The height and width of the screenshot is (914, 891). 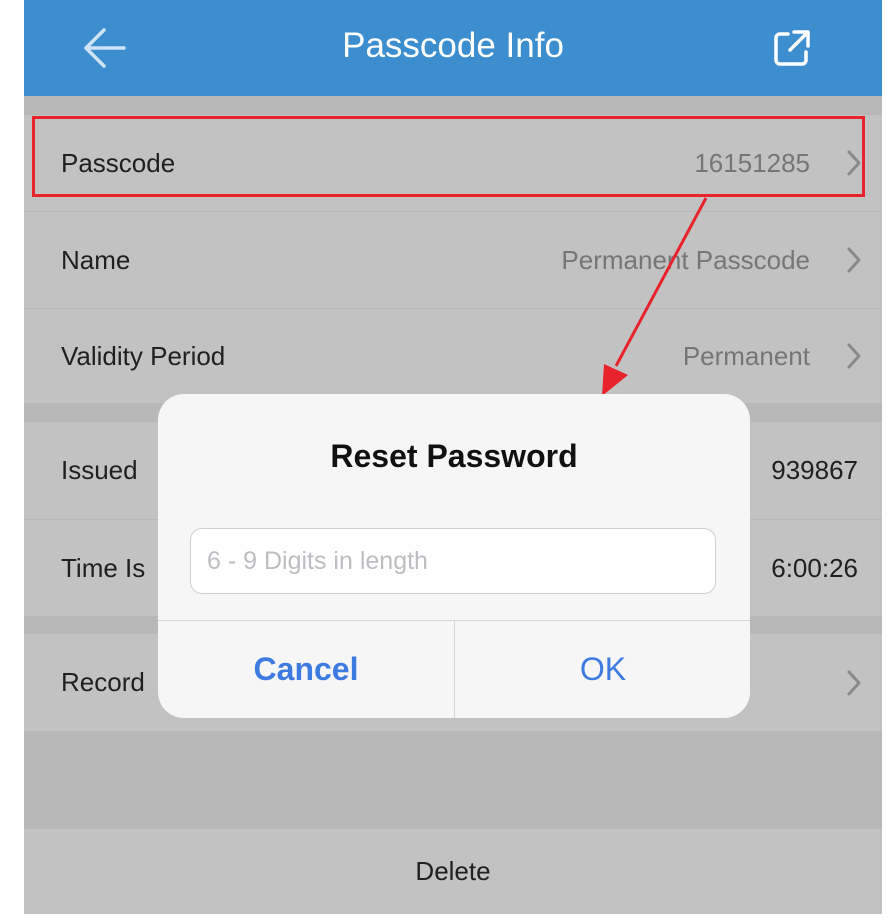 I want to click on share-button, so click(x=792, y=48).